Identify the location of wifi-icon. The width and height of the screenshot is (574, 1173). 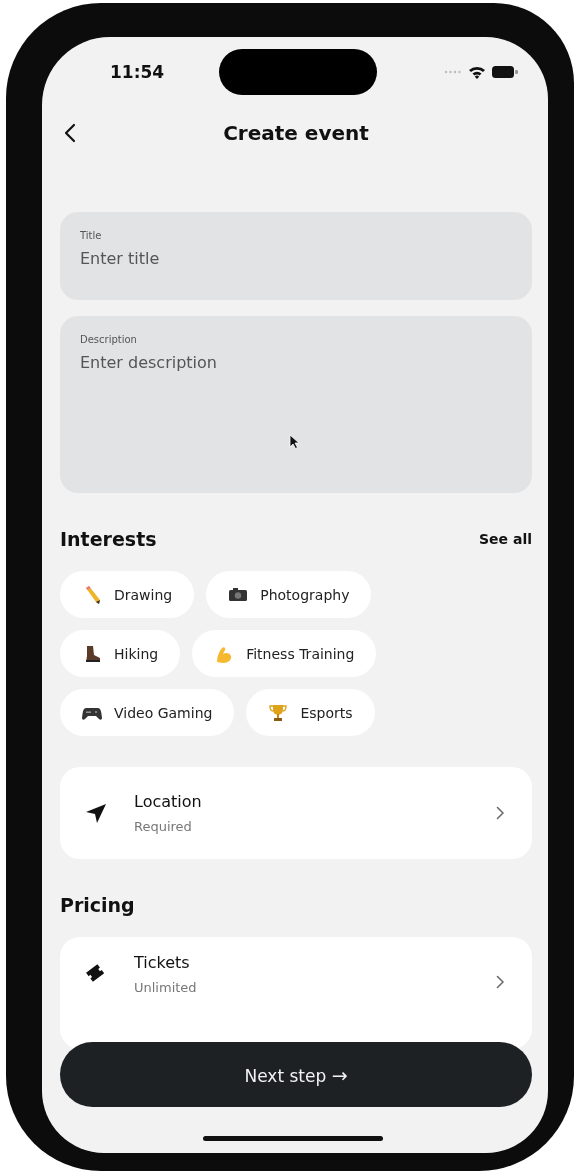
(477, 72).